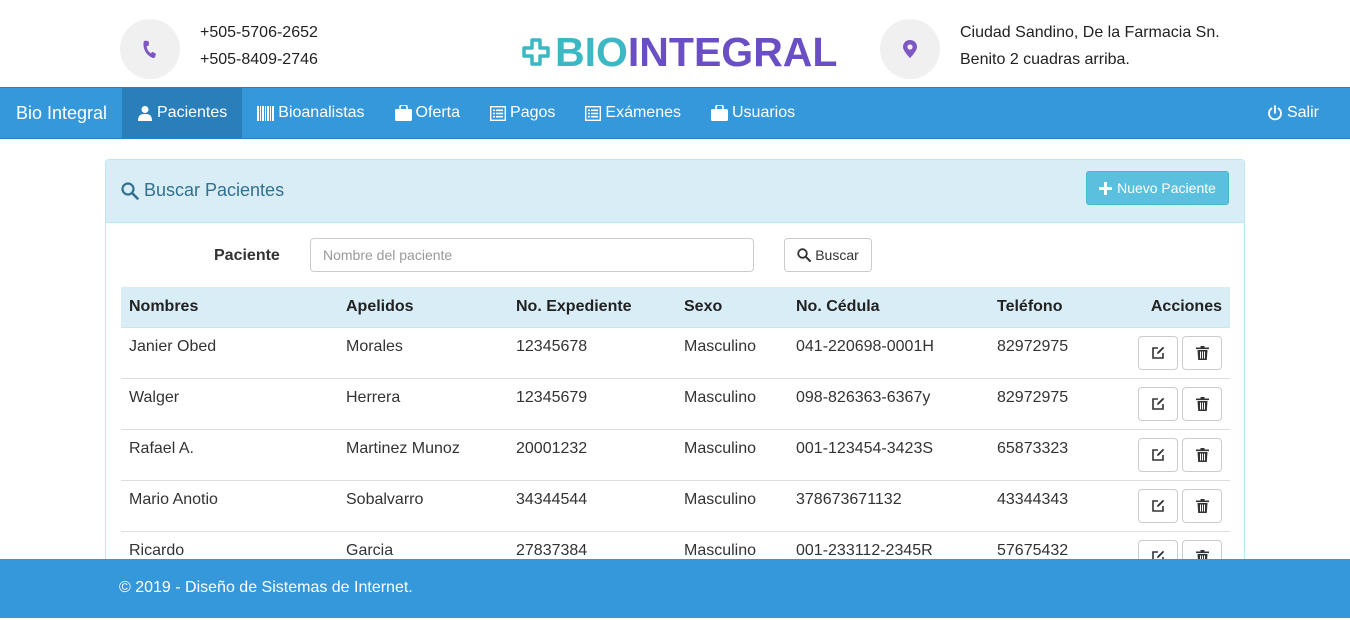 This screenshot has height=620, width=1350. What do you see at coordinates (533, 112) in the screenshot?
I see `nav-item-label: Pagos` at bounding box center [533, 112].